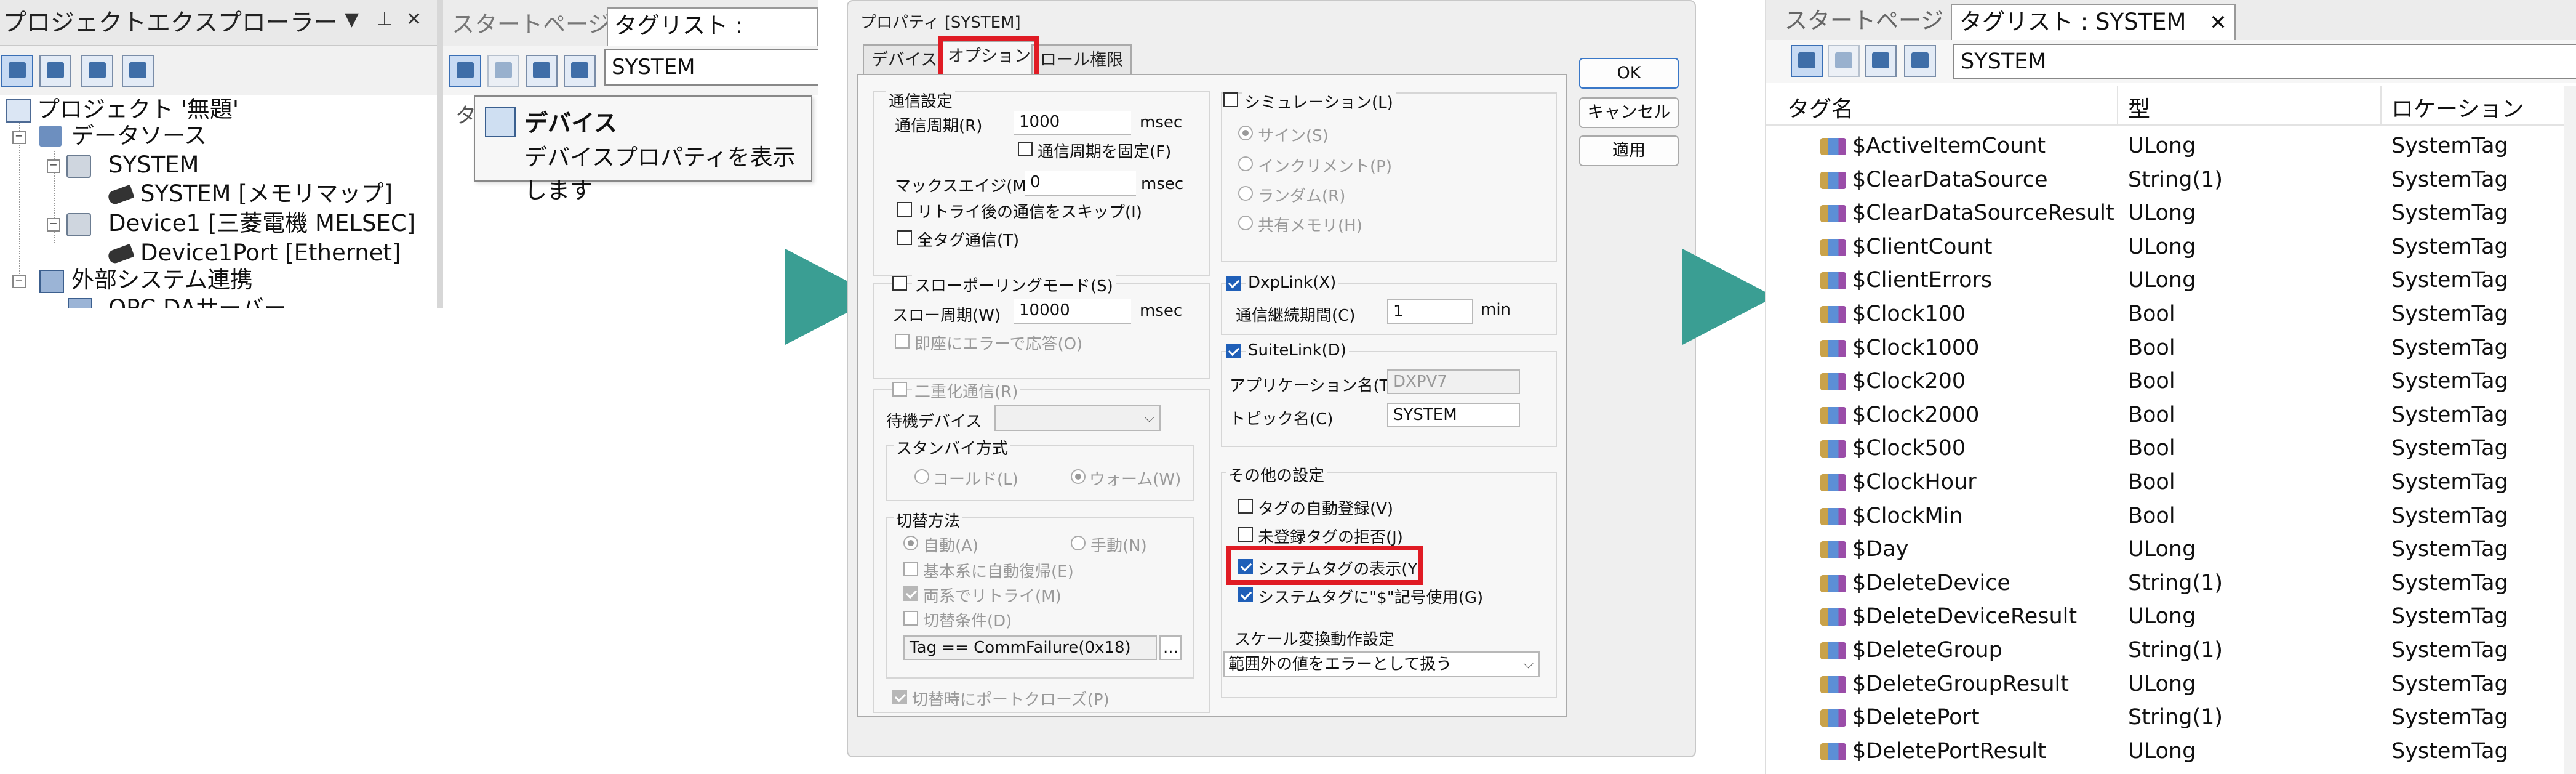 The width and height of the screenshot is (2576, 774). What do you see at coordinates (2570, 430) in the screenshot?
I see `scrollbar` at bounding box center [2570, 430].